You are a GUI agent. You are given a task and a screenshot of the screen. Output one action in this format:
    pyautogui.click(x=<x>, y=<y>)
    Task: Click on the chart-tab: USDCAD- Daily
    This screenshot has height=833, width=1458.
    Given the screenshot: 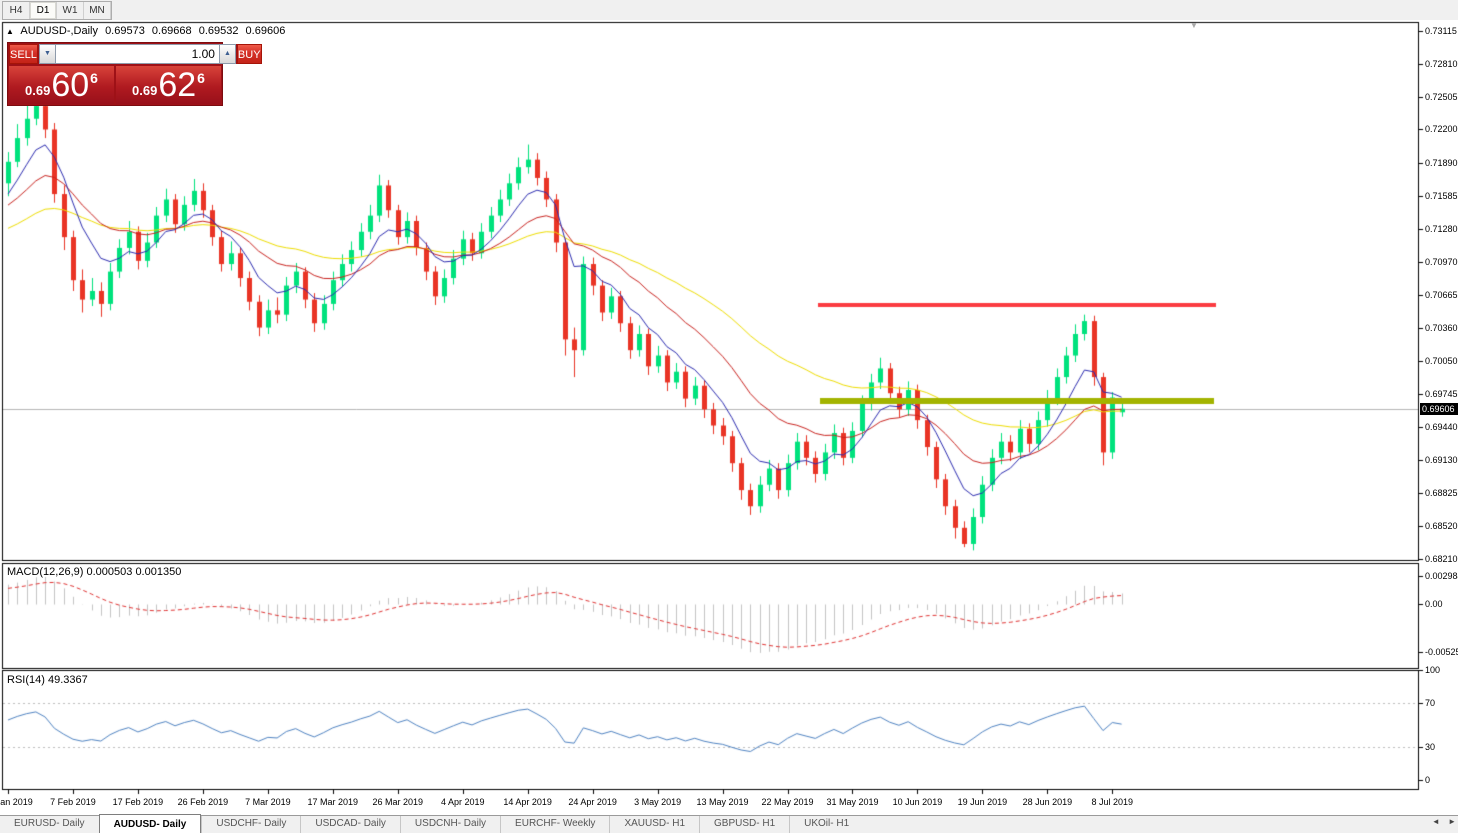 What is the action you would take?
    pyautogui.click(x=350, y=824)
    